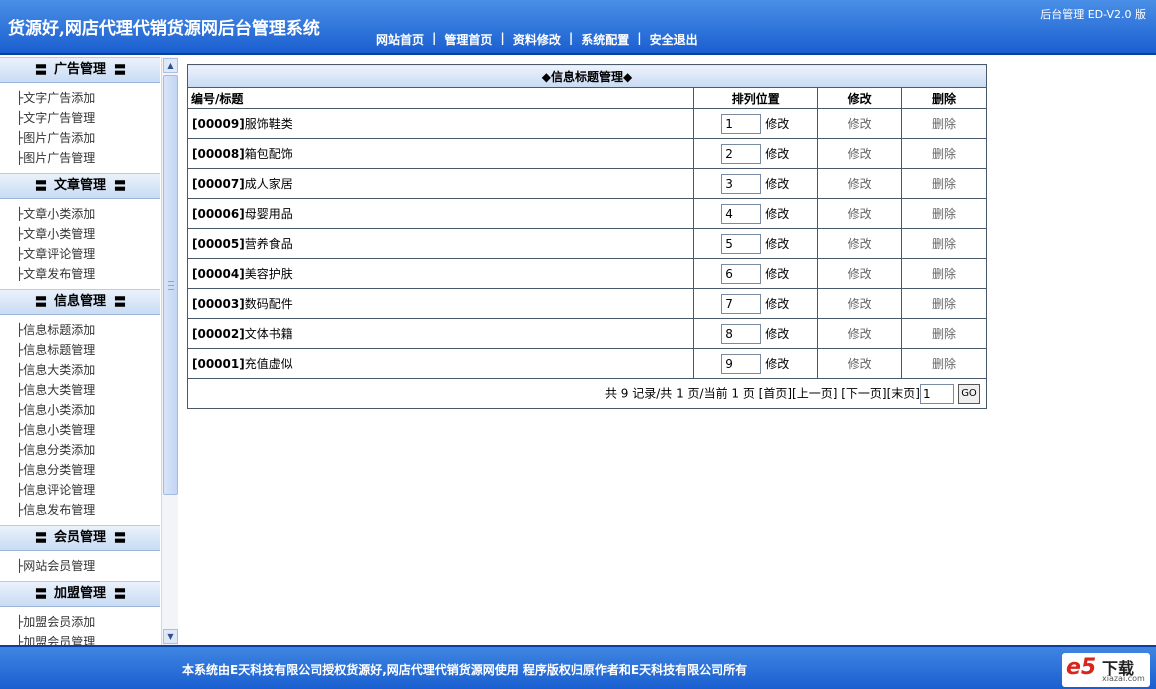 This screenshot has width=1156, height=689. What do you see at coordinates (937, 393) in the screenshot?
I see `page-number-input` at bounding box center [937, 393].